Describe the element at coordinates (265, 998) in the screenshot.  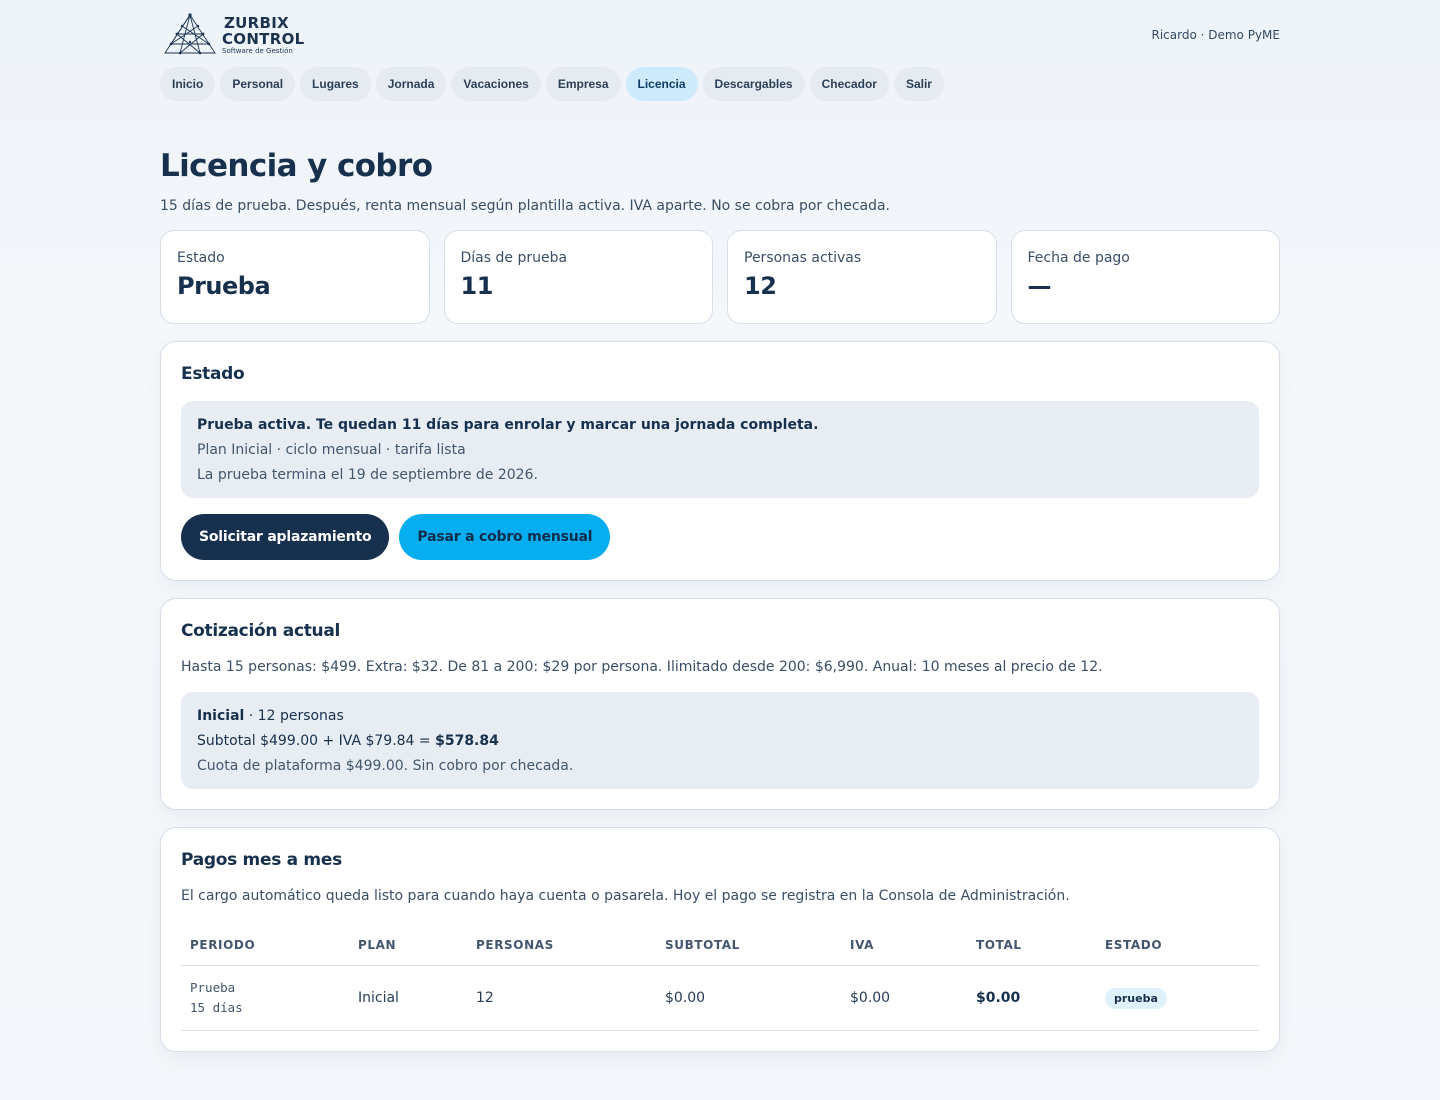
I see `cell-periodo: Prueba 15 días` at that location.